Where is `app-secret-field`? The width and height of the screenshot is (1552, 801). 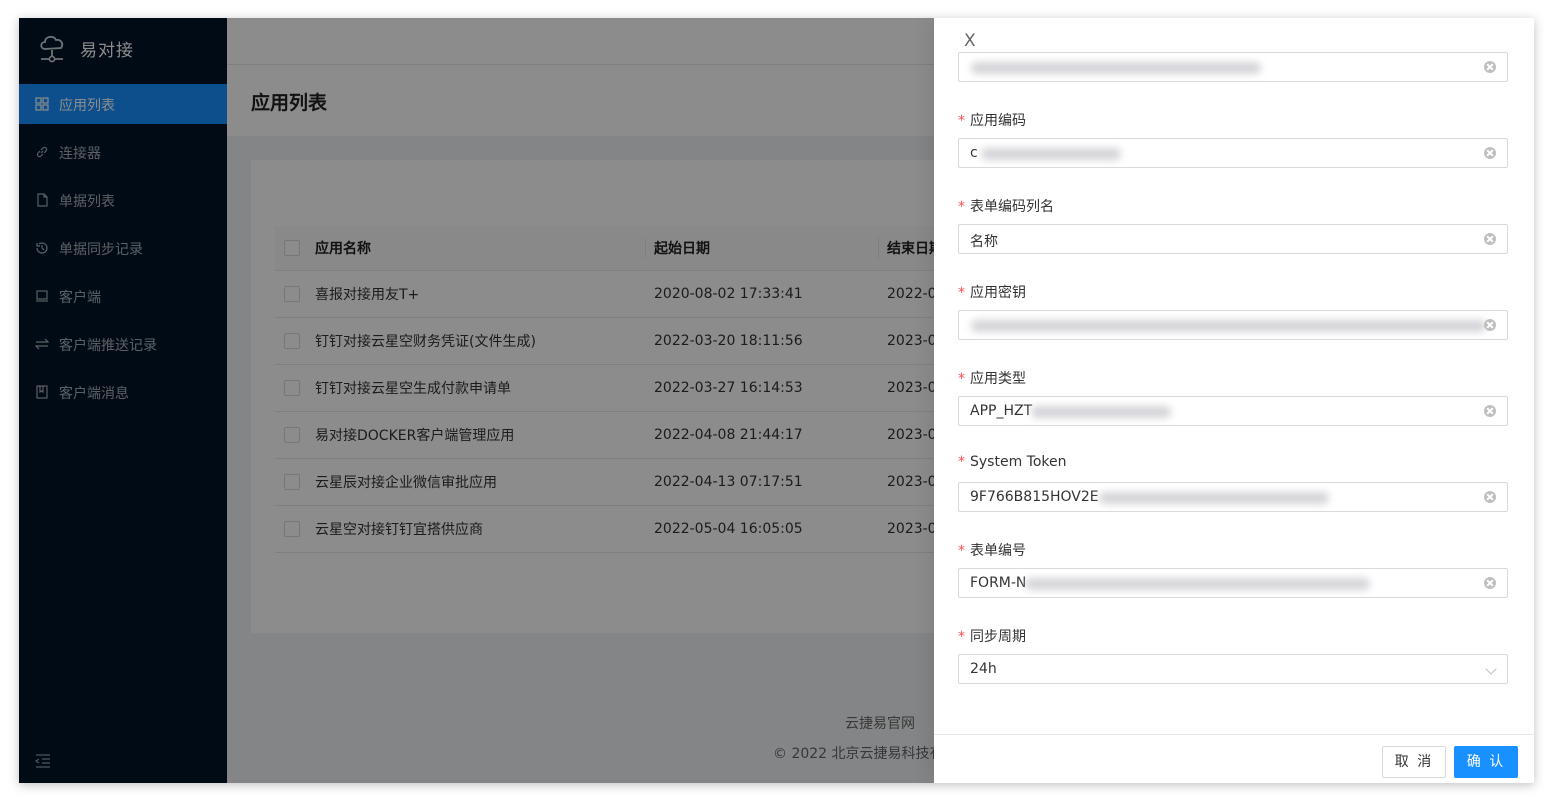
app-secret-field is located at coordinates (1233, 325).